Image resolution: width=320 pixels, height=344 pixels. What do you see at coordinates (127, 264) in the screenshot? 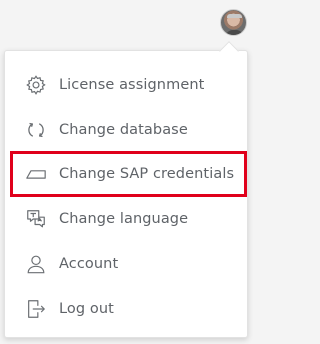
I see `menu-item-account: Account` at bounding box center [127, 264].